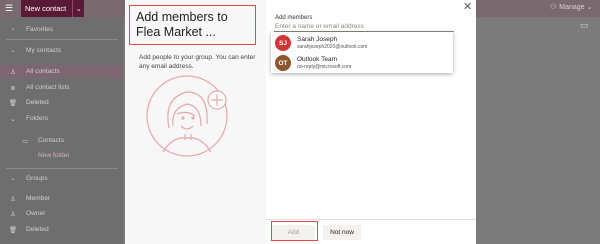 The width and height of the screenshot is (600, 244). I want to click on manage-label: Manage, so click(572, 7).